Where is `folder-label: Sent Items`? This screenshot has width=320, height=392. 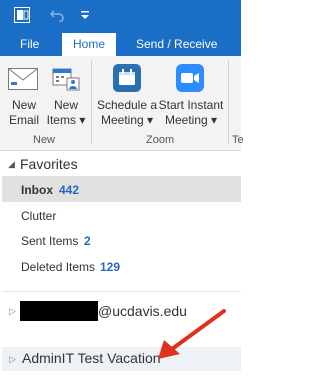
folder-label: Sent Items is located at coordinates (50, 241).